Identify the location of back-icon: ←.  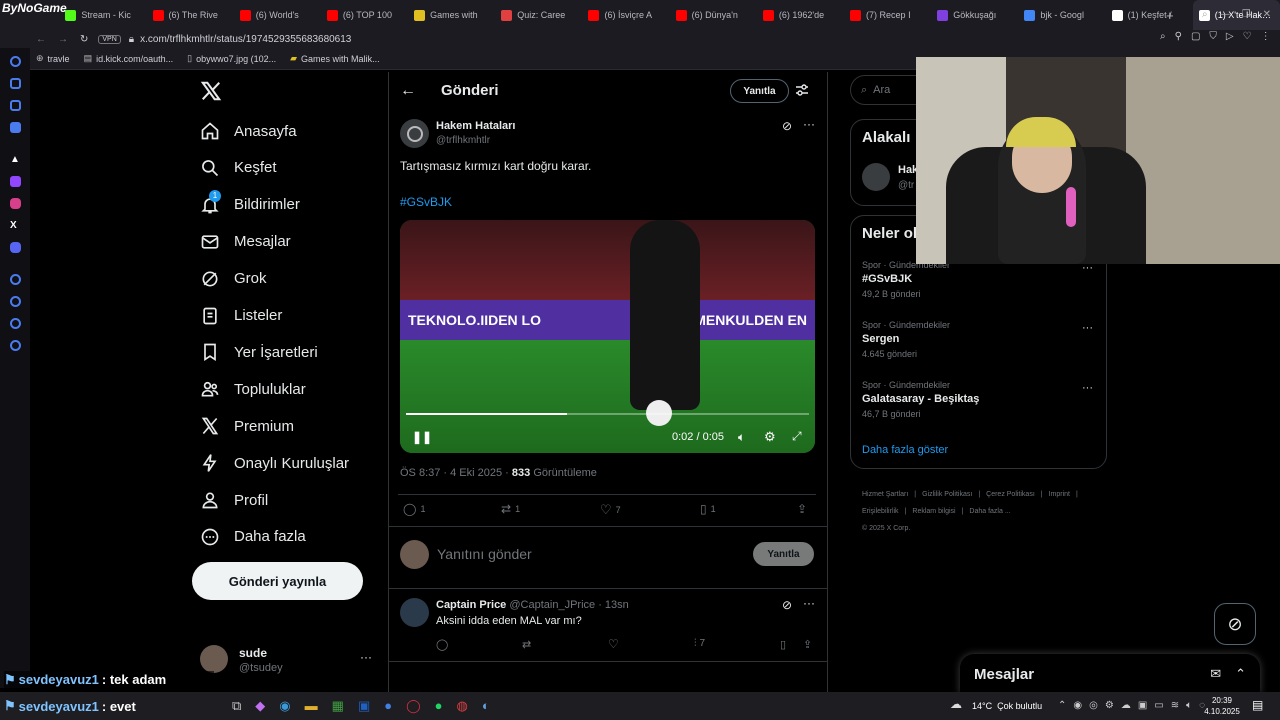
(41, 39).